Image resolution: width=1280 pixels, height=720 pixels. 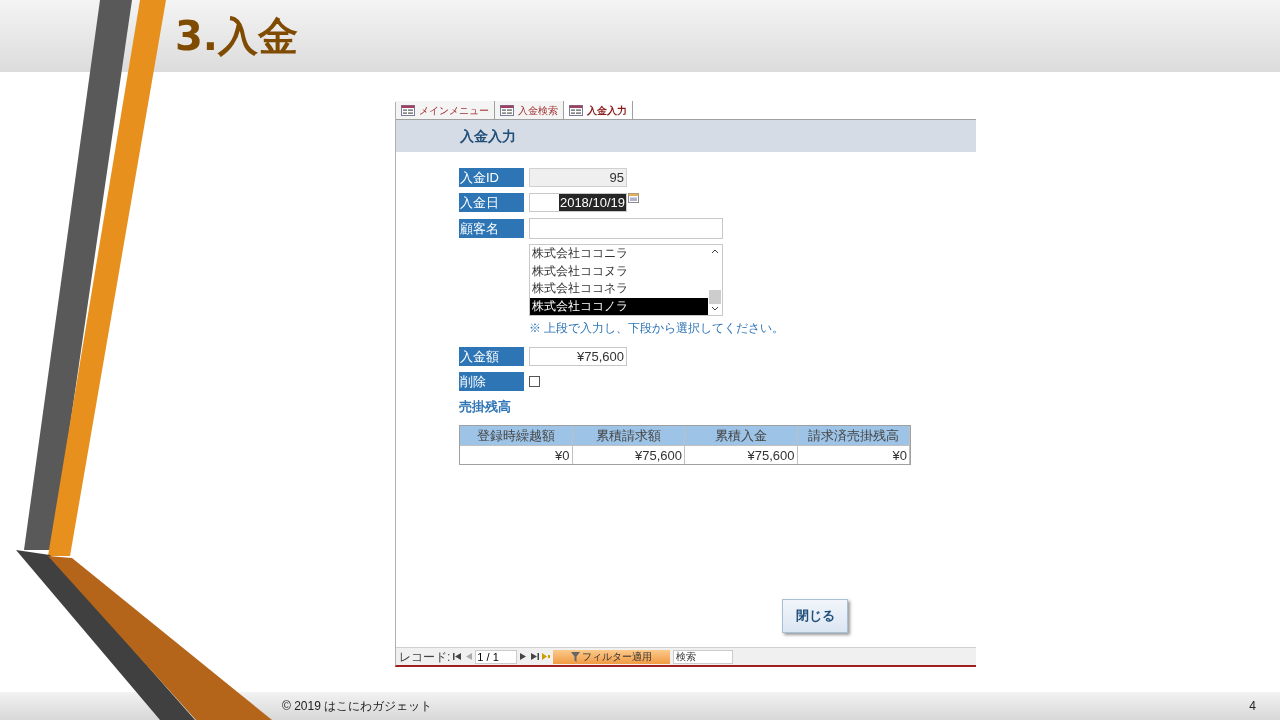 I want to click on hint-text: ※ 上段で入力し、下段から選択してください。, so click(x=657, y=328).